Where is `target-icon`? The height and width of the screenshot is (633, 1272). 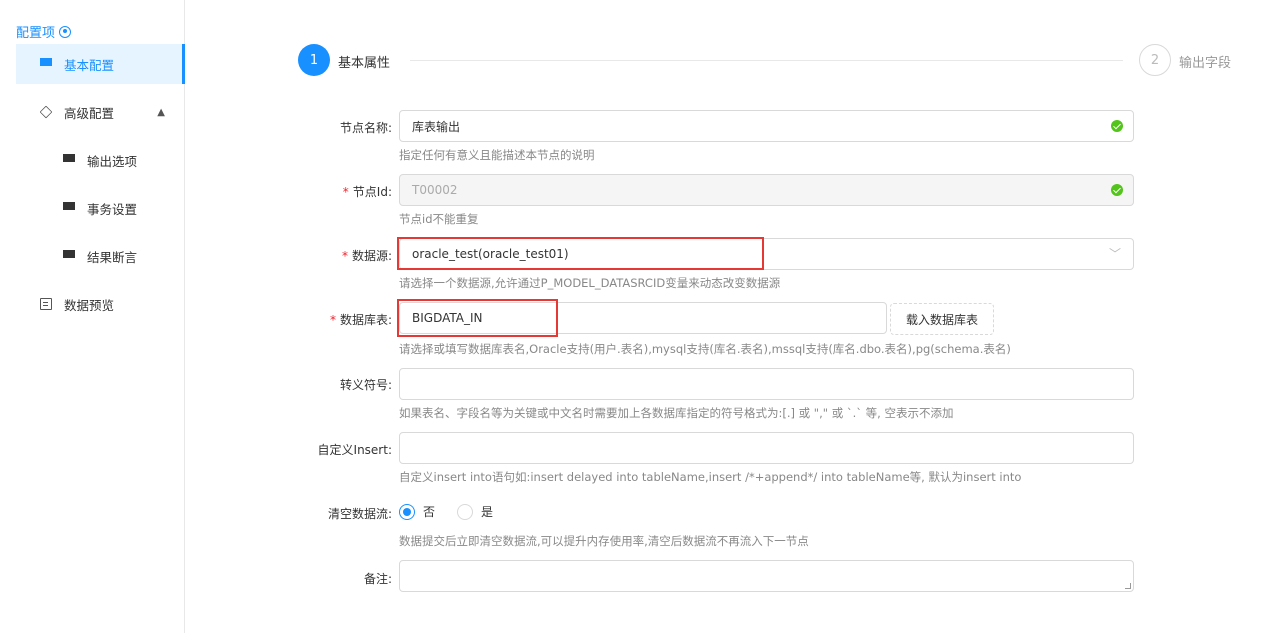
target-icon is located at coordinates (65, 31).